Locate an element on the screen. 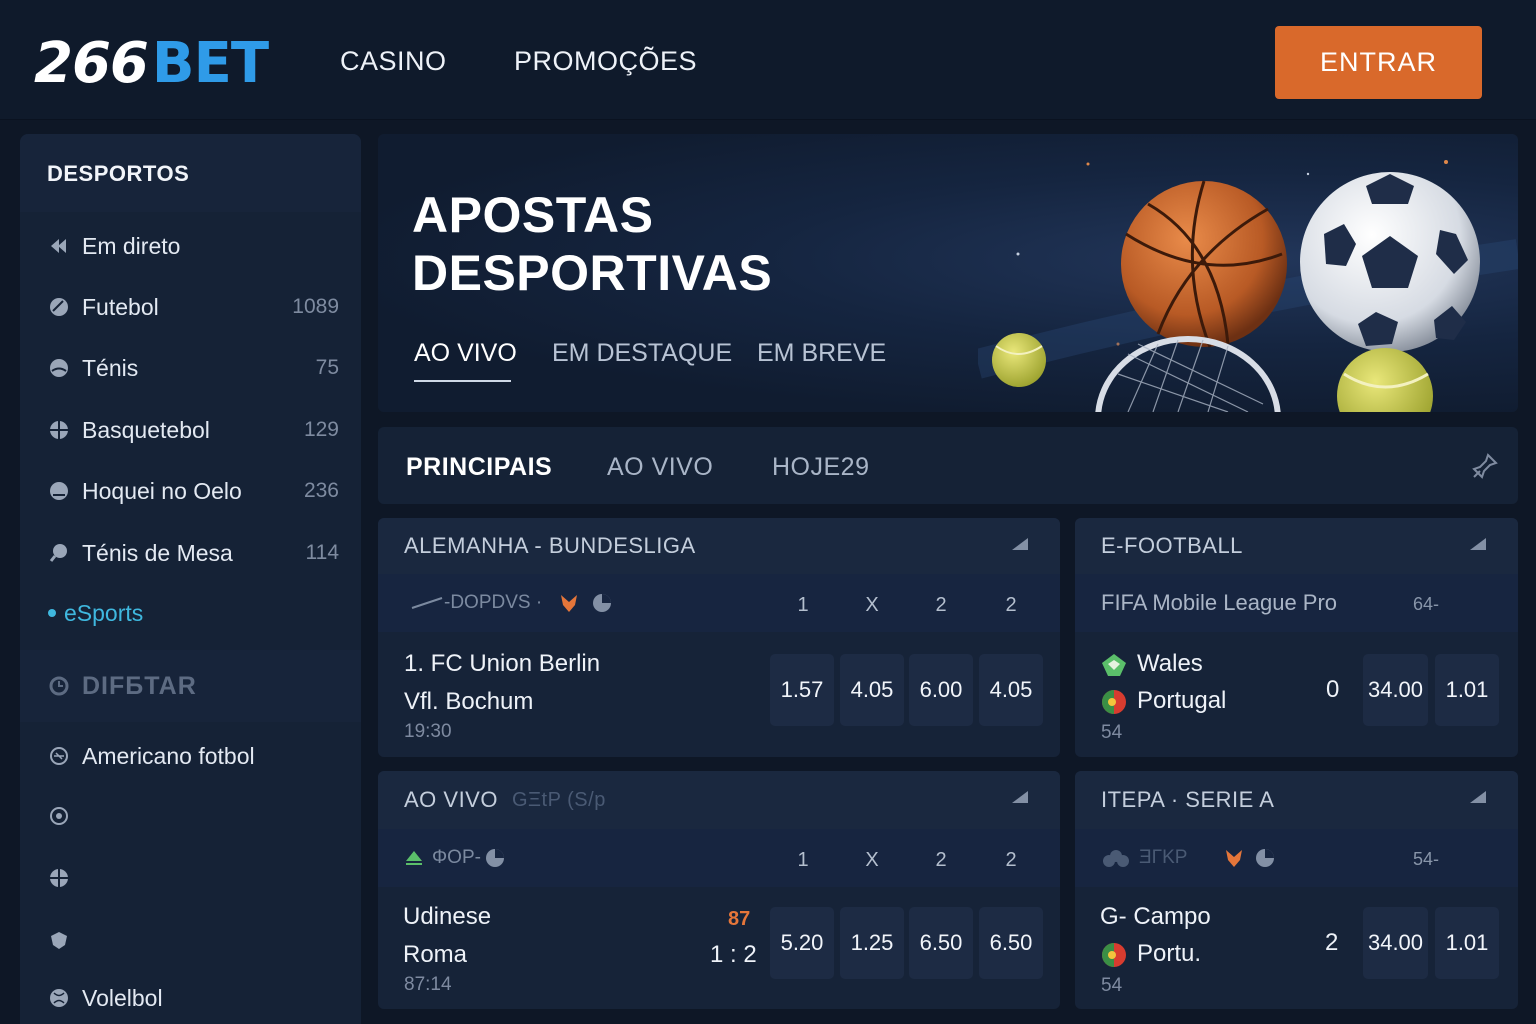  home-team: Wales is located at coordinates (1152, 664).